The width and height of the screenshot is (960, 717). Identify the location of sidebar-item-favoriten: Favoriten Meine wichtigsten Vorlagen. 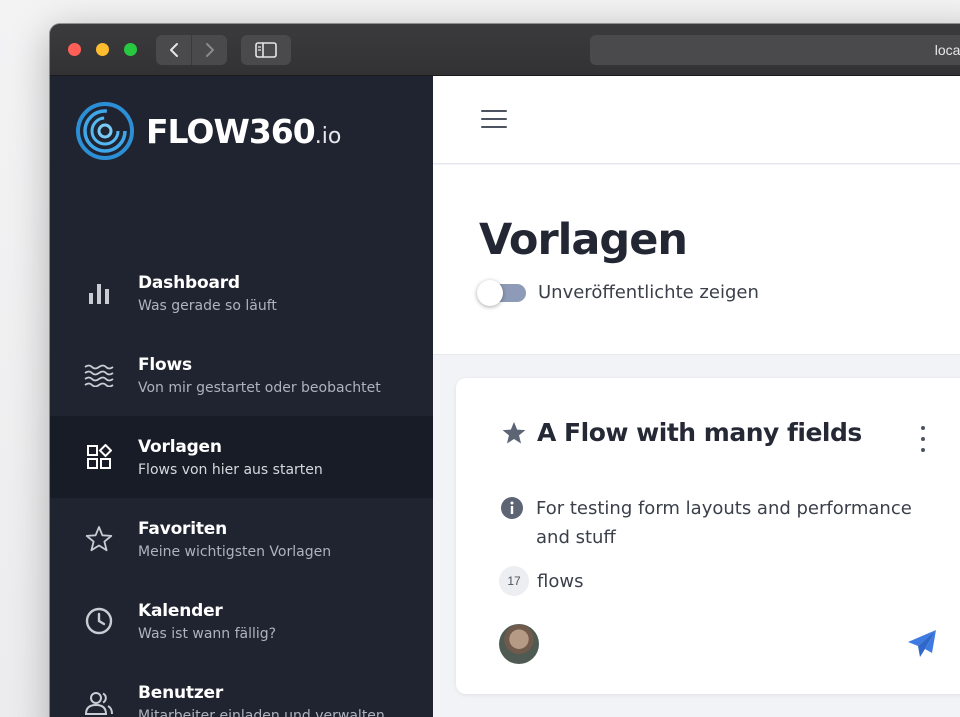
(241, 539).